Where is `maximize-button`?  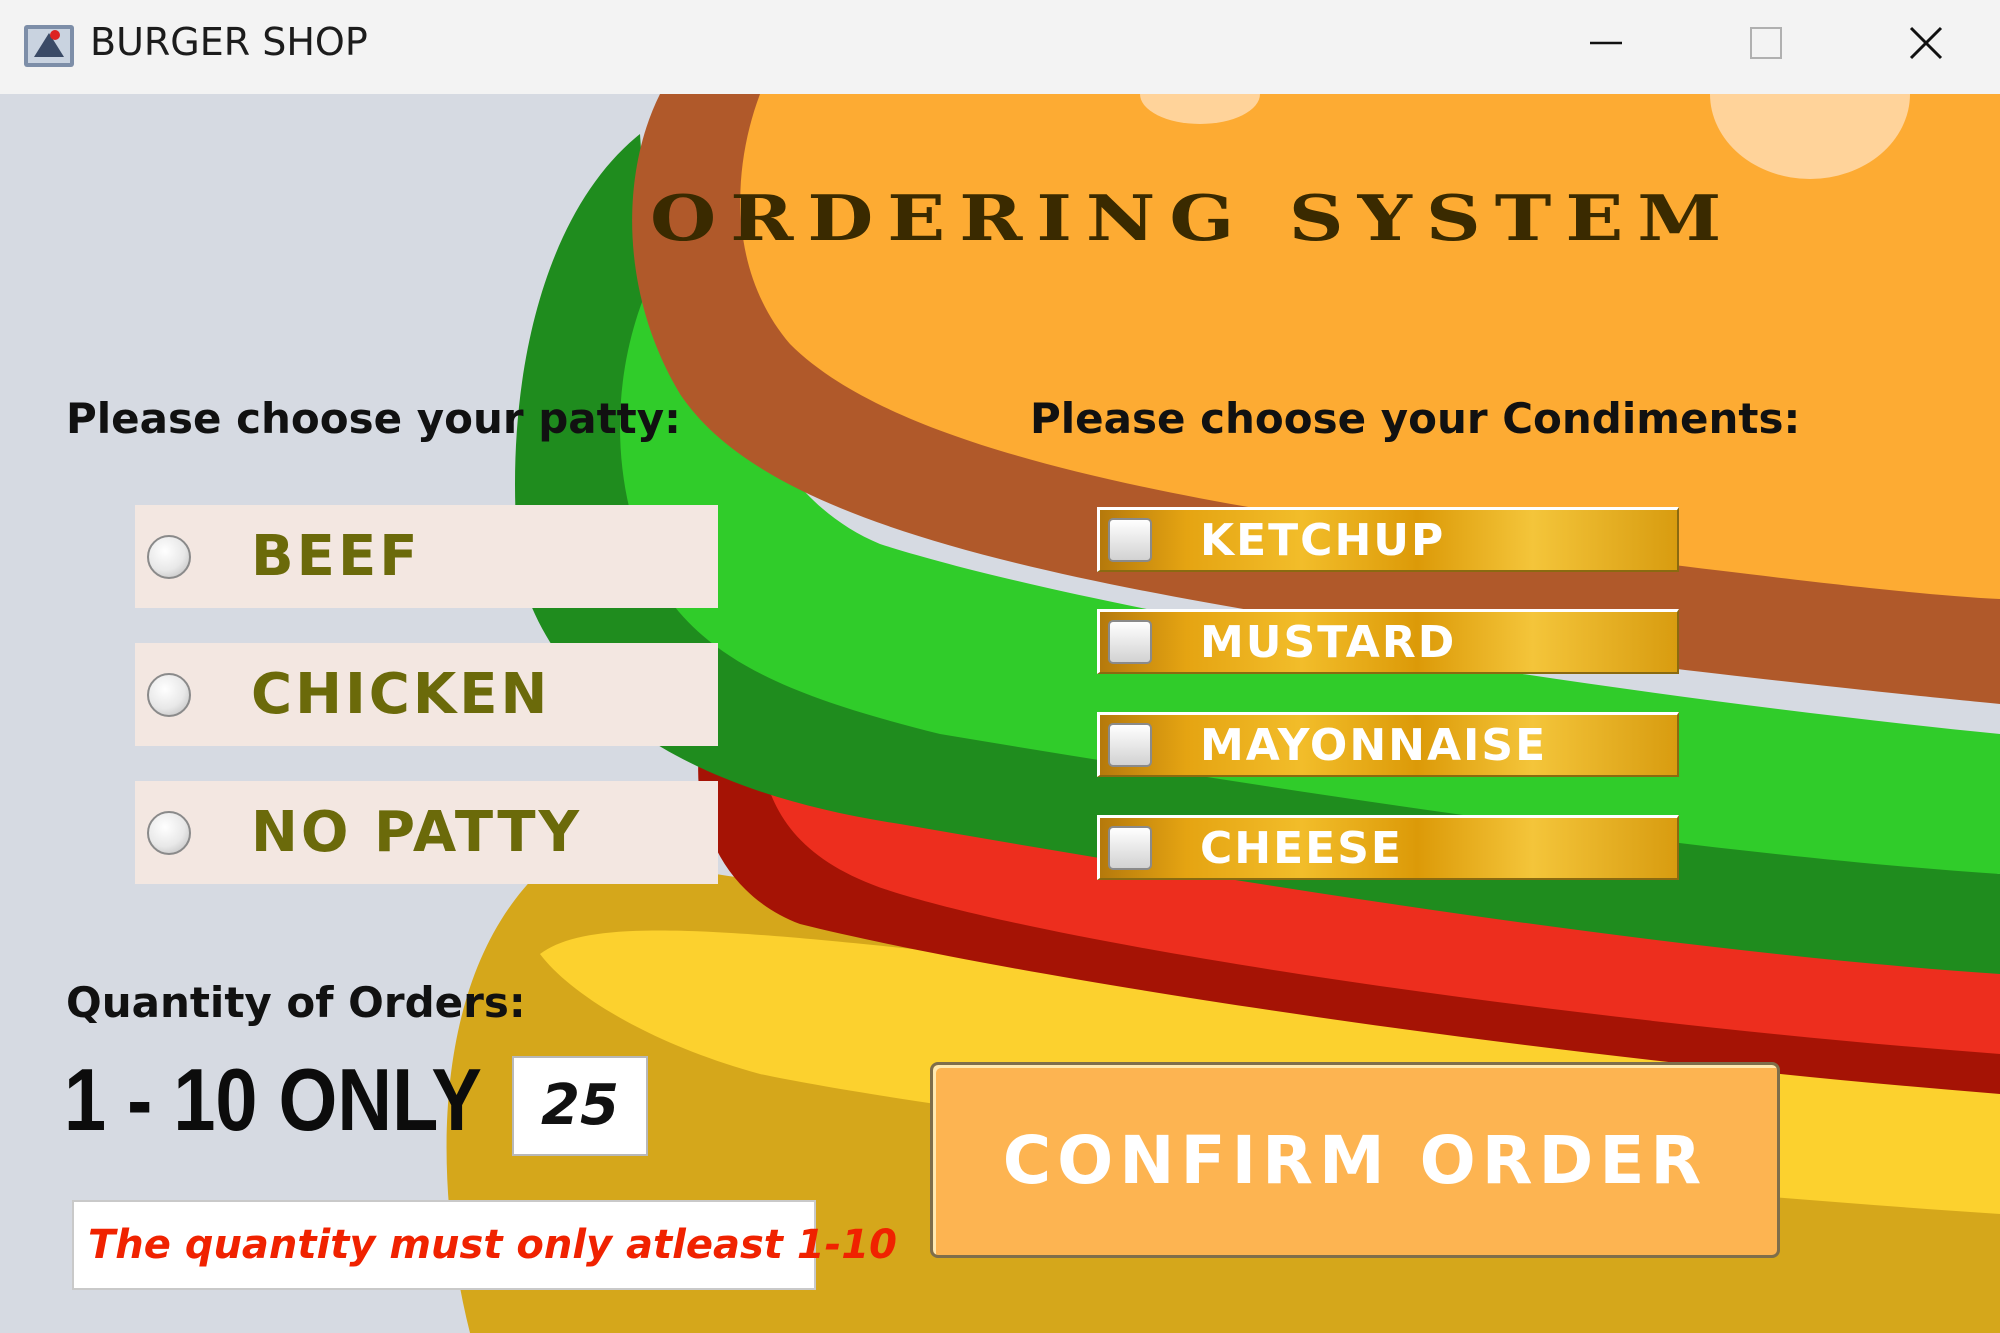
maximize-button is located at coordinates (1766, 45).